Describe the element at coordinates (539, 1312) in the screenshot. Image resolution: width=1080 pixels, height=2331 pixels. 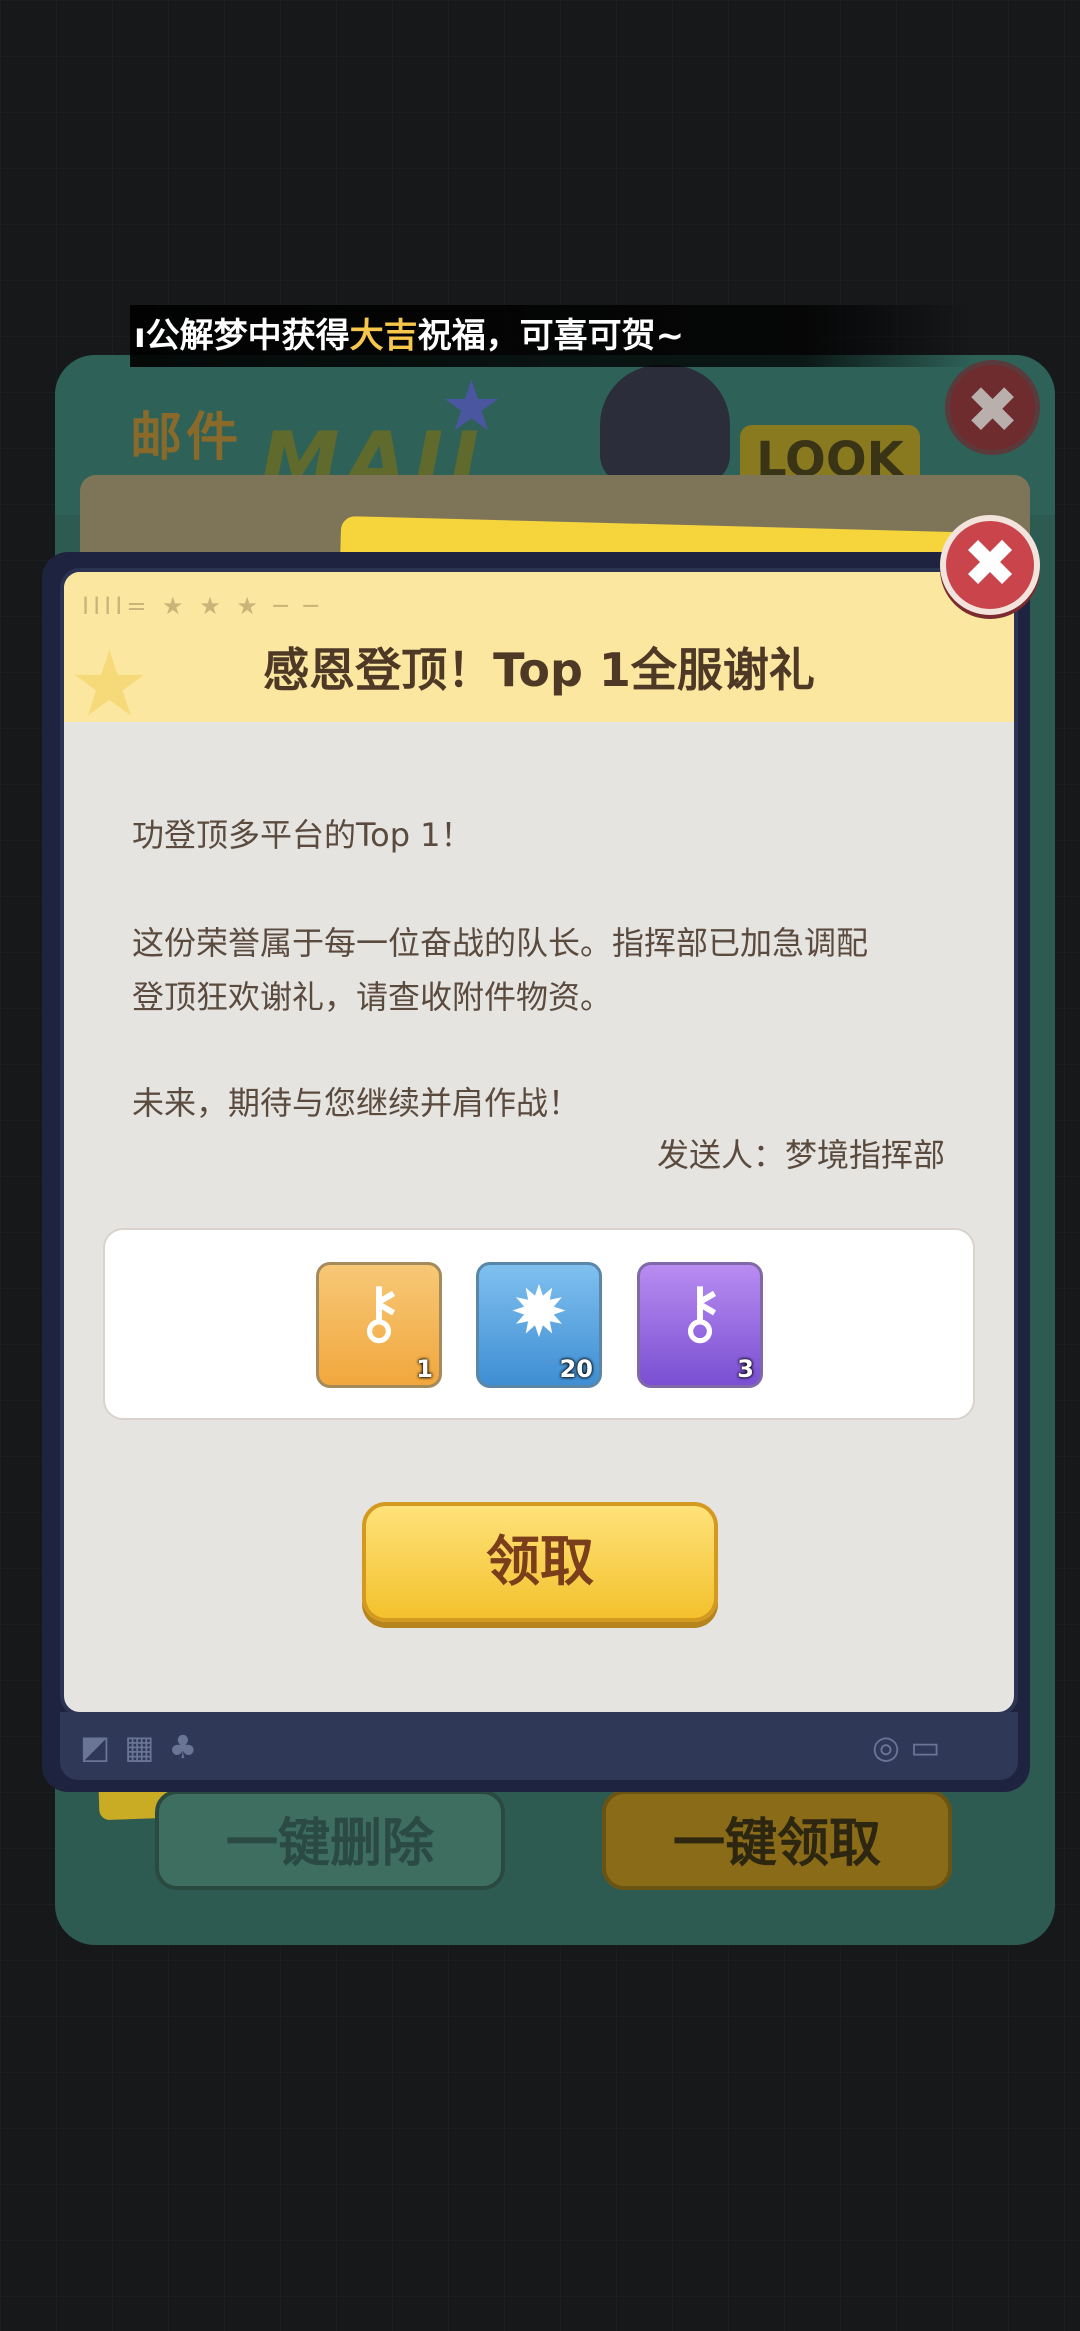
I see `blue-crystal-icon: ✹` at that location.